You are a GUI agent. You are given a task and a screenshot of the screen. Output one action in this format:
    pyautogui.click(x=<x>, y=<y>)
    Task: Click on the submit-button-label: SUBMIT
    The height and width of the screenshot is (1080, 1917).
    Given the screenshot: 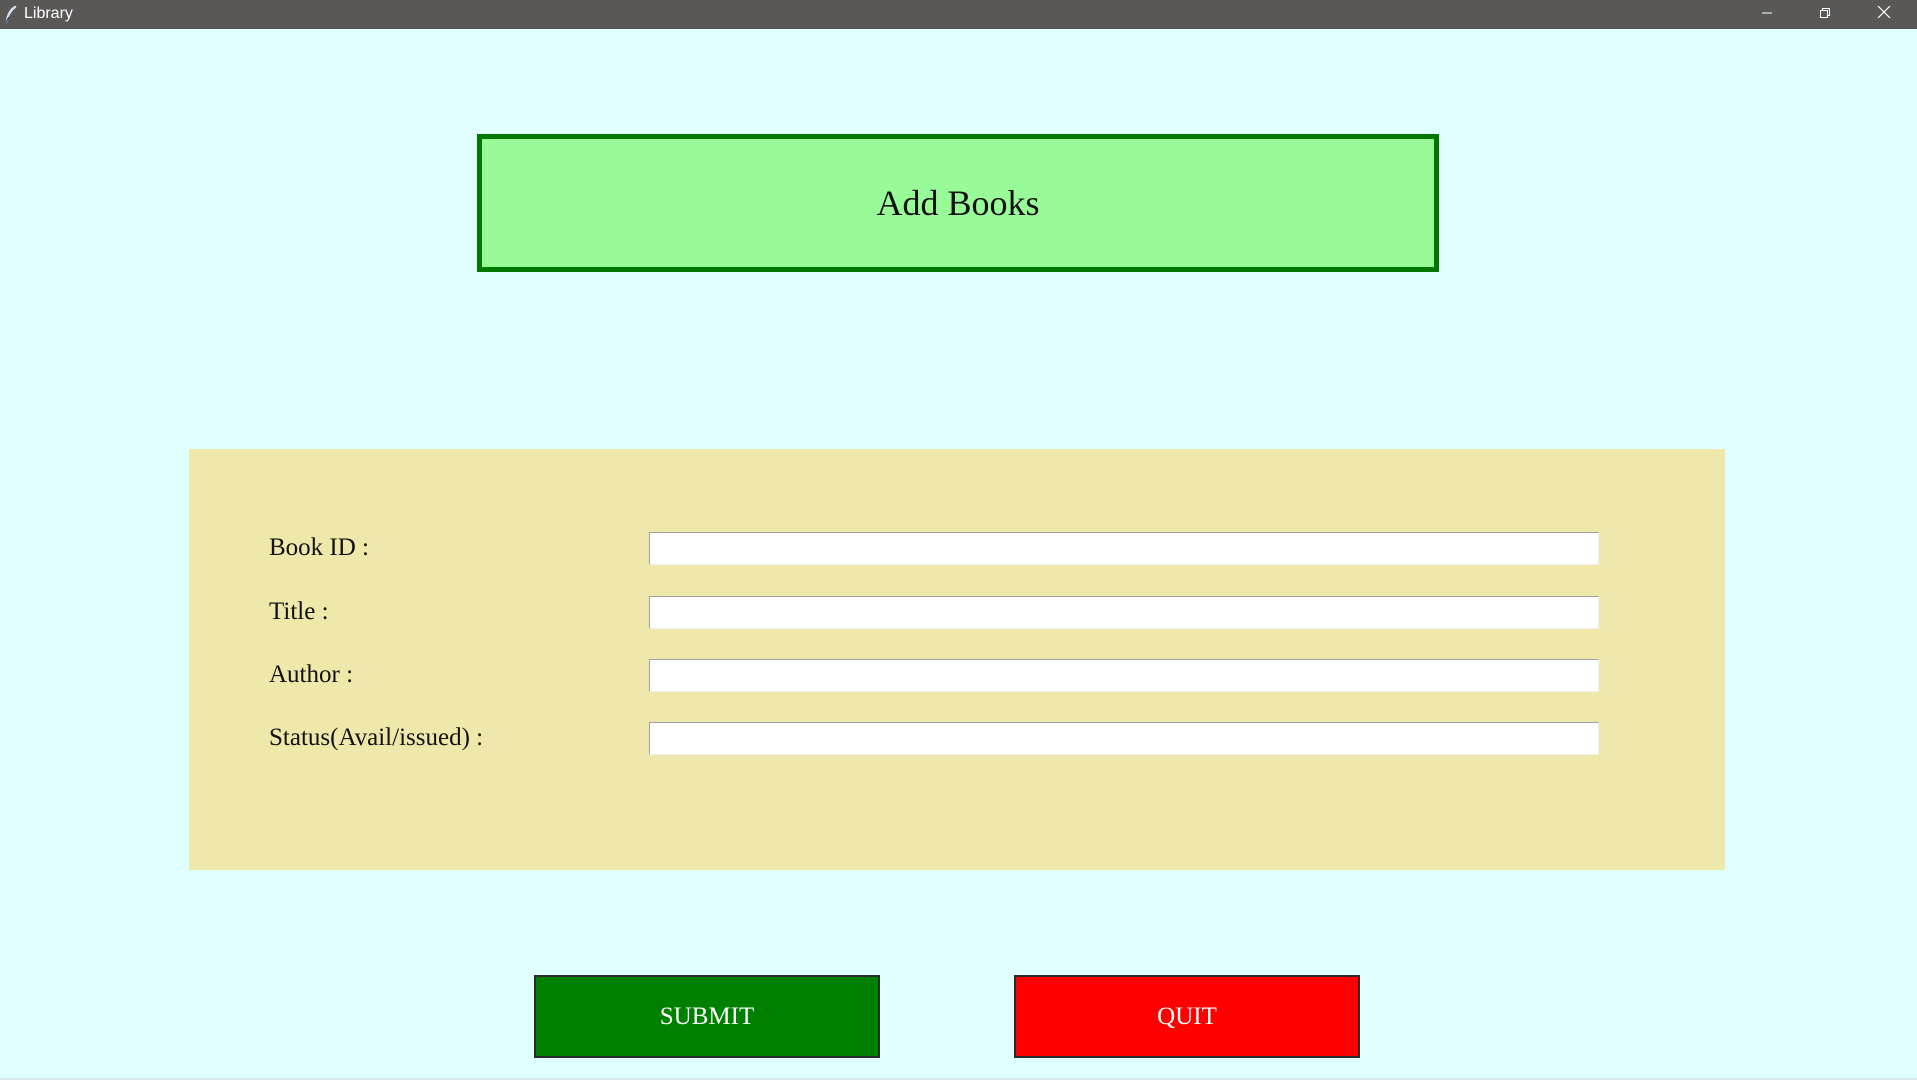 What is the action you would take?
    pyautogui.click(x=707, y=1016)
    